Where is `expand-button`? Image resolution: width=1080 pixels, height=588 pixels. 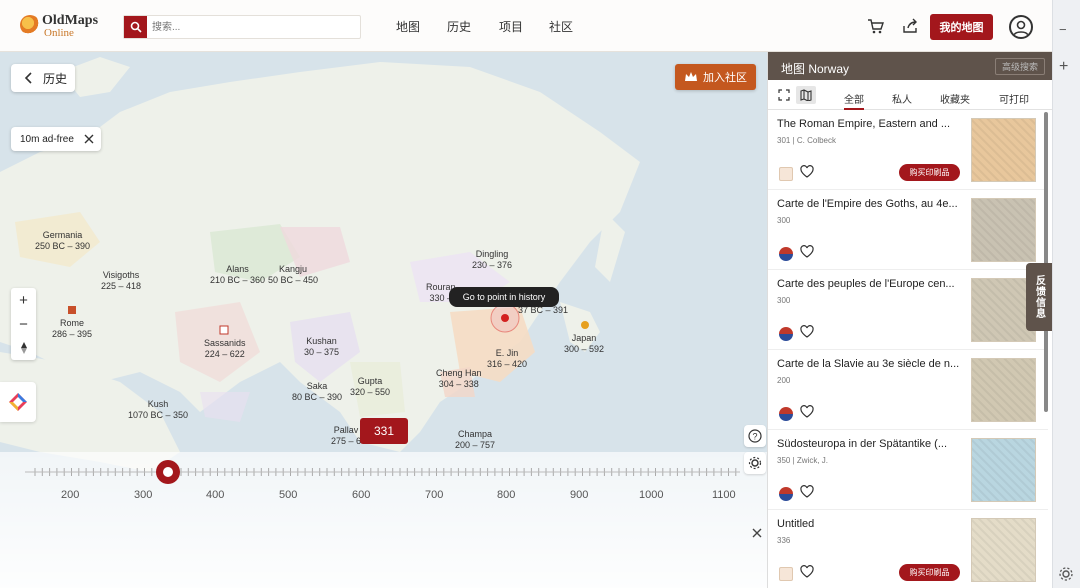
expand-button is located at coordinates (784, 95).